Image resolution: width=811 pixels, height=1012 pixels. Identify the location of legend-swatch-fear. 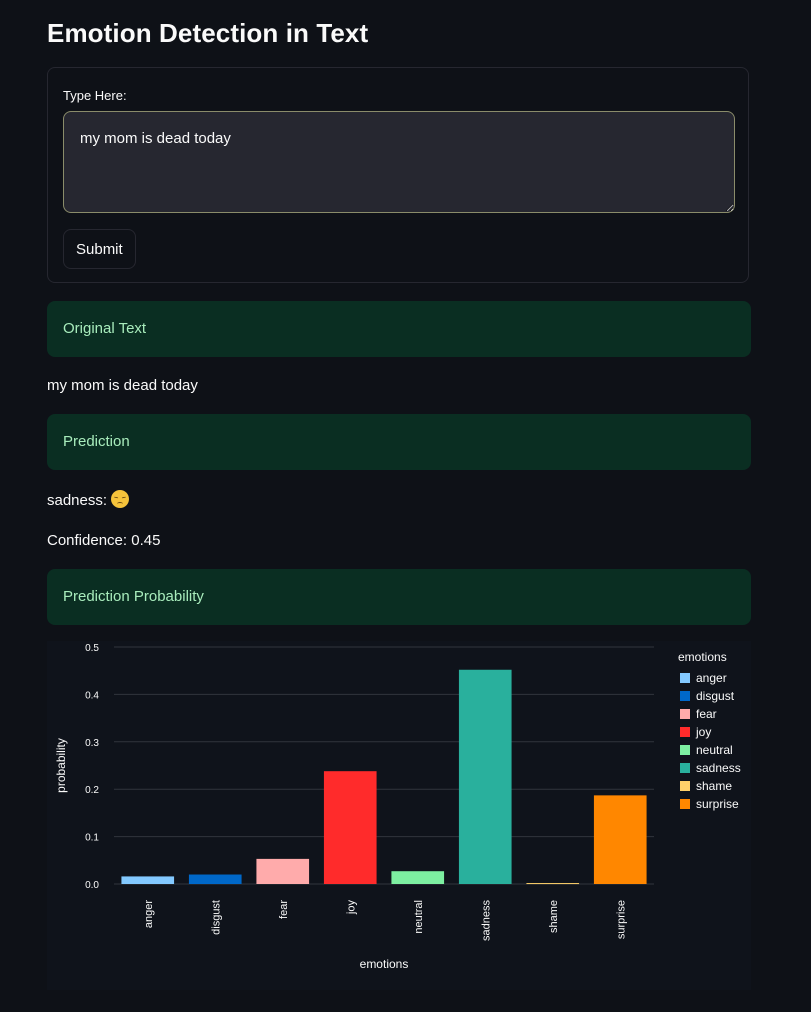
(685, 714).